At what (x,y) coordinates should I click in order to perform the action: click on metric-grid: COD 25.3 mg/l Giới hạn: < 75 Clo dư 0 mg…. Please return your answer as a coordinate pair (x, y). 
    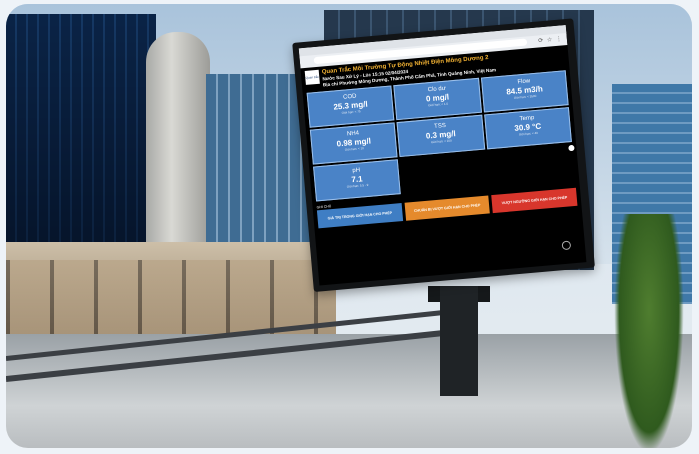
    Looking at the image, I should click on (441, 136).